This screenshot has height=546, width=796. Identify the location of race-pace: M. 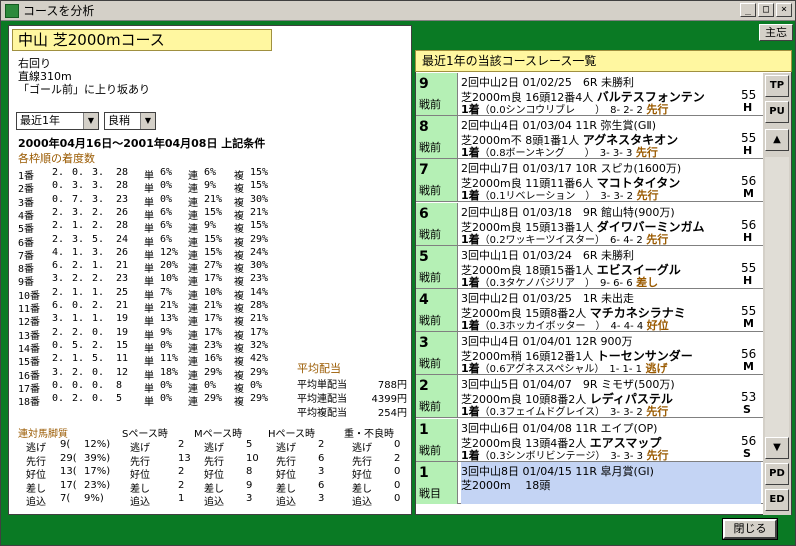
(748, 323).